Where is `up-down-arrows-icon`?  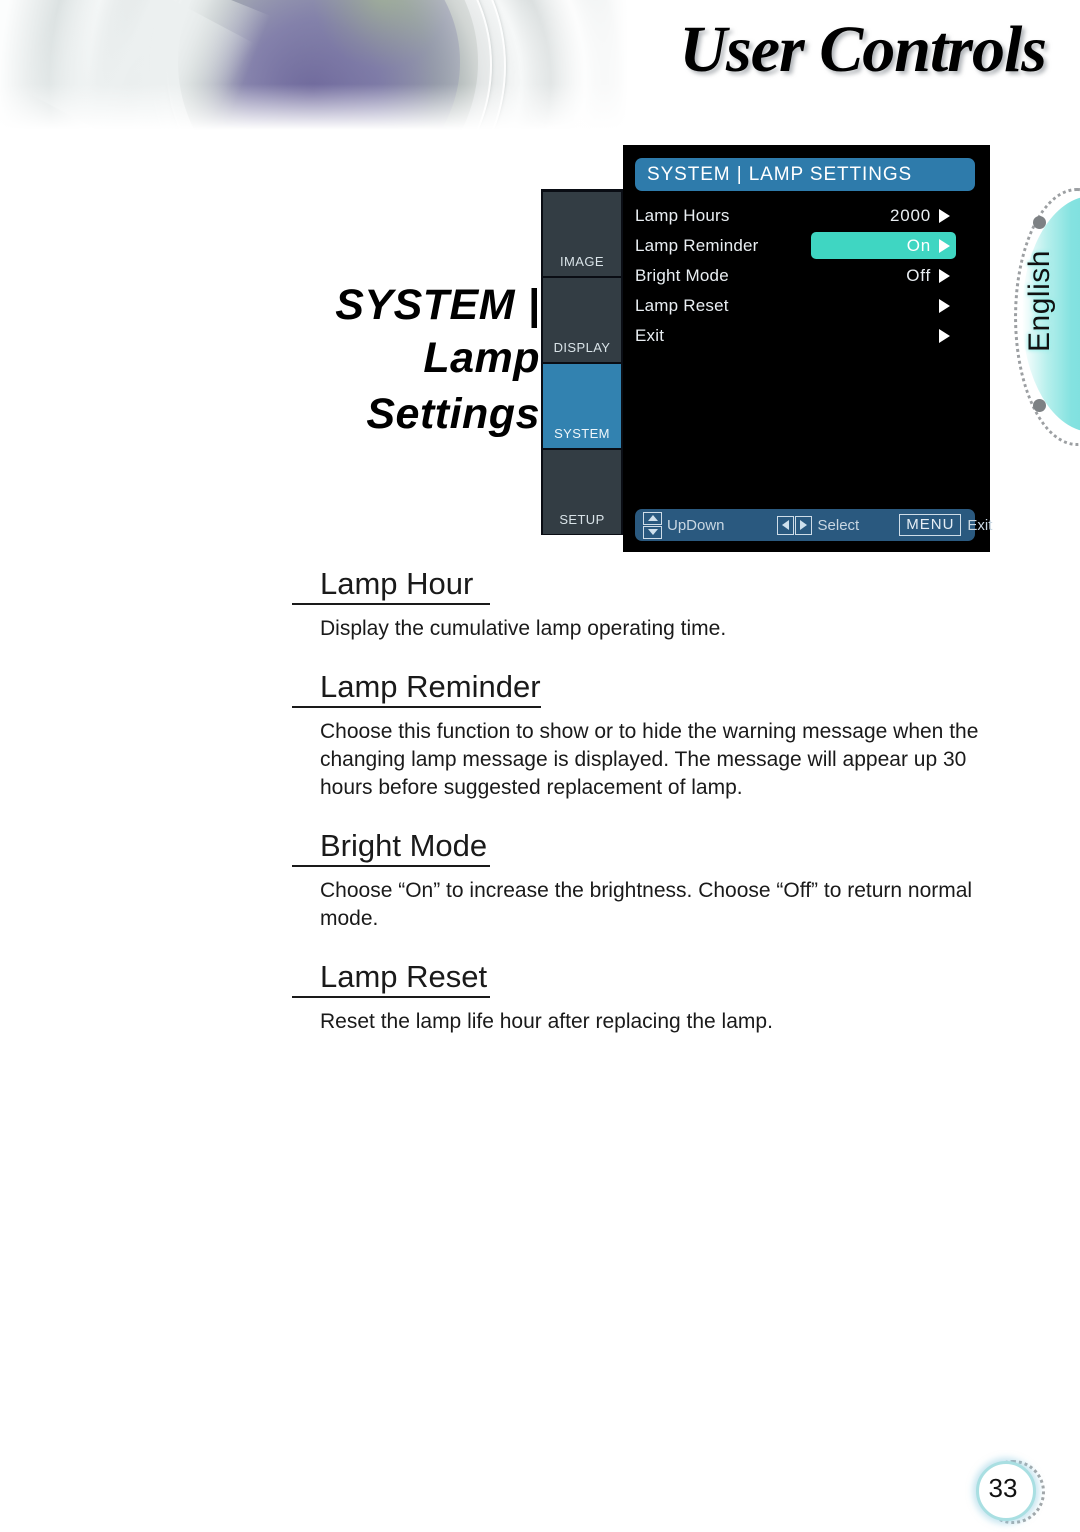 up-down-arrows-icon is located at coordinates (652, 525).